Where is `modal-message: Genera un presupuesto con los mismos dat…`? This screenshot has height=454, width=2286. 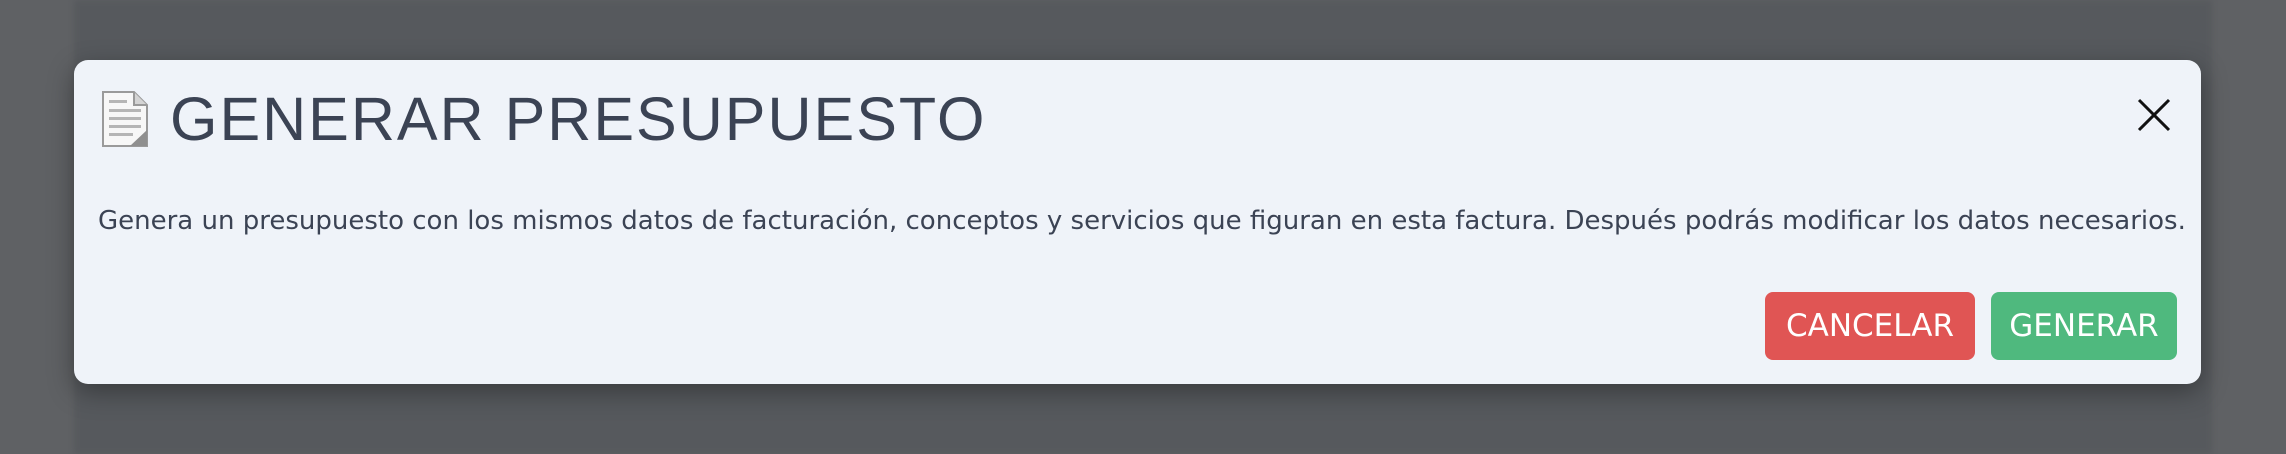
modal-message: Genera un presupuesto con los mismos dat… is located at coordinates (1142, 221).